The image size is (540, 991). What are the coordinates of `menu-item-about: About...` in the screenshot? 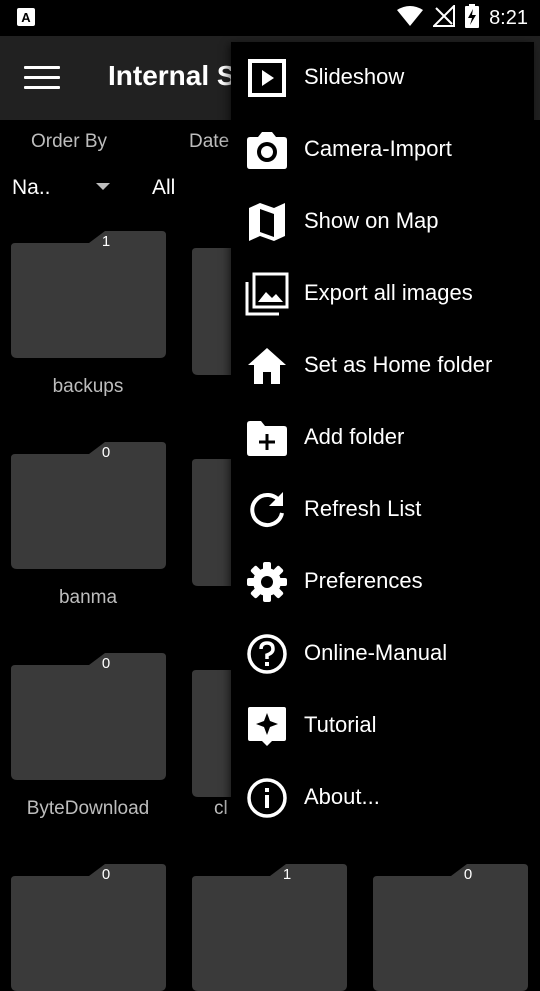 It's located at (382, 798).